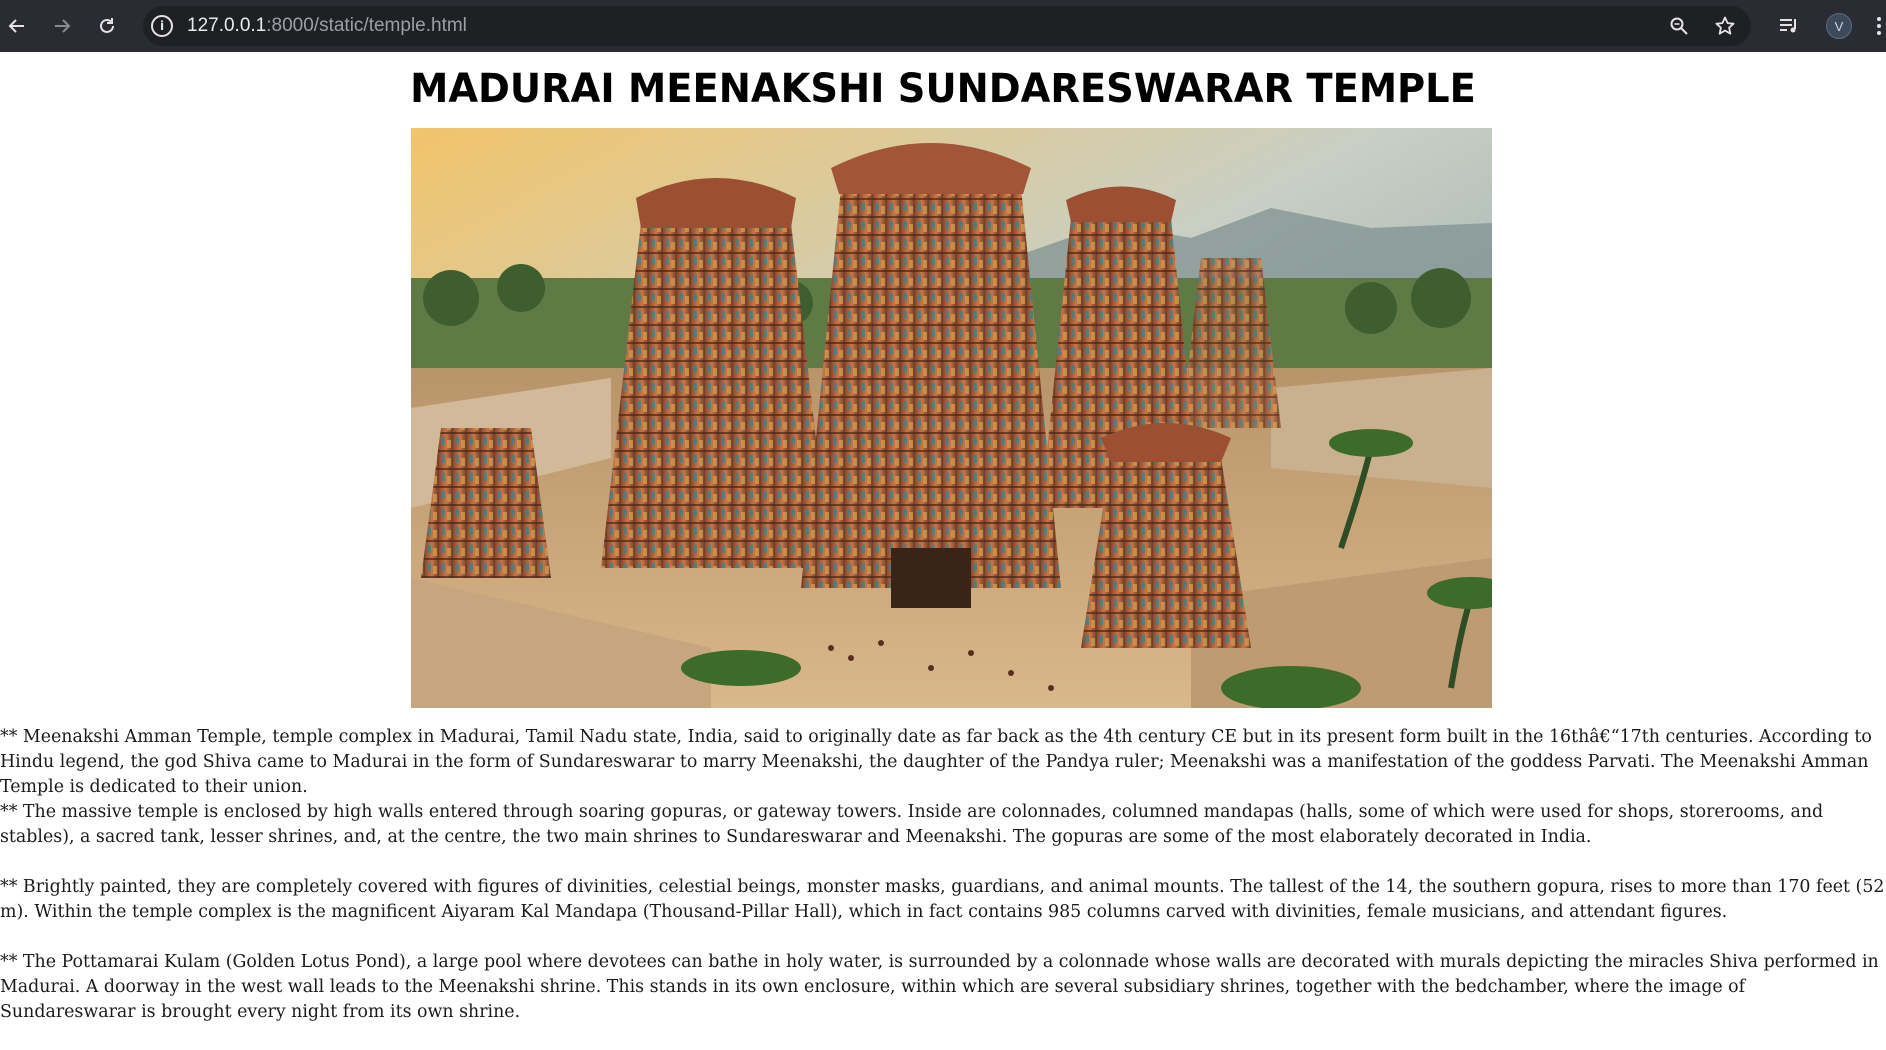 The image size is (1886, 1050). I want to click on avatar: V, so click(1839, 26).